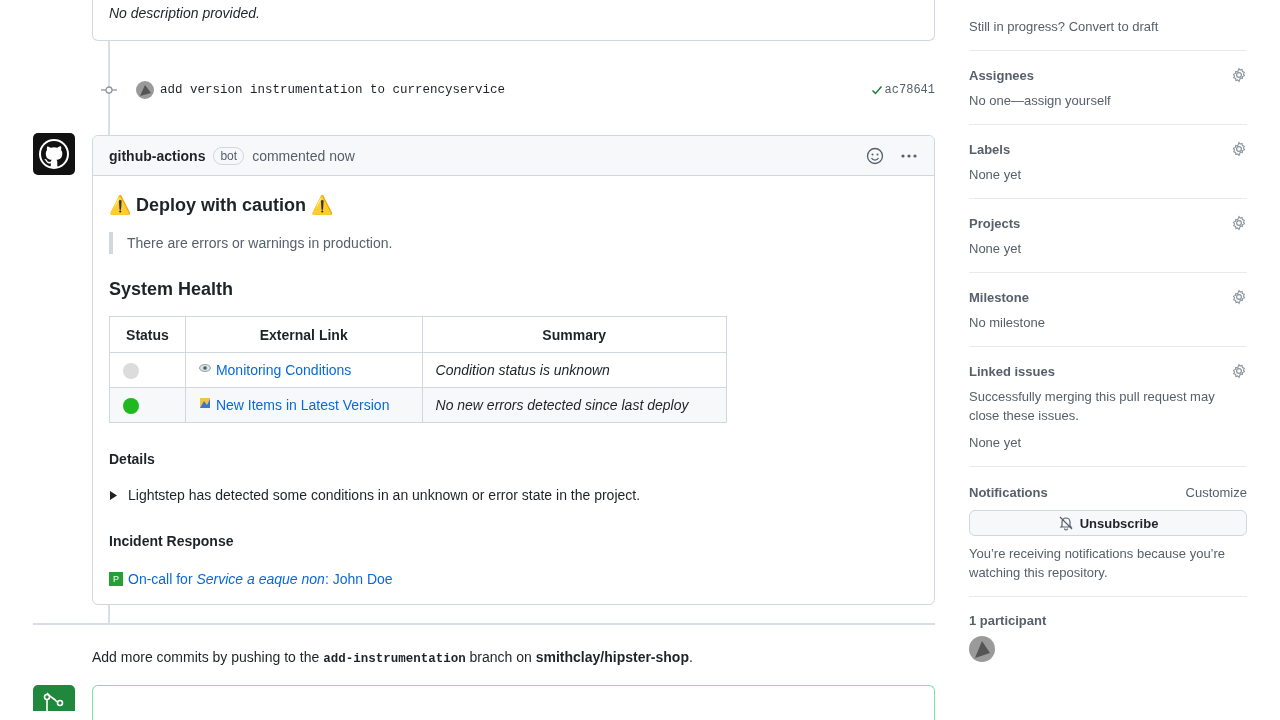  What do you see at coordinates (333, 90) in the screenshot?
I see `commit-message: add version instrumentation to currencyservice` at bounding box center [333, 90].